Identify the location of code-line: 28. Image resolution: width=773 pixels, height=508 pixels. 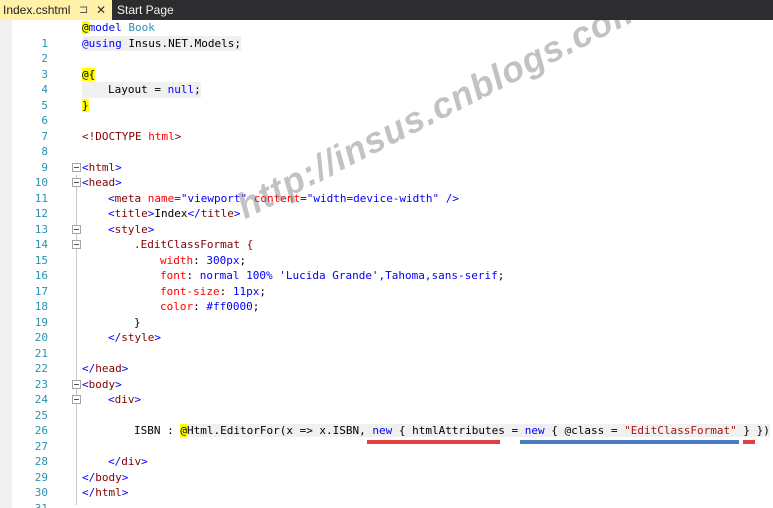
(386, 453).